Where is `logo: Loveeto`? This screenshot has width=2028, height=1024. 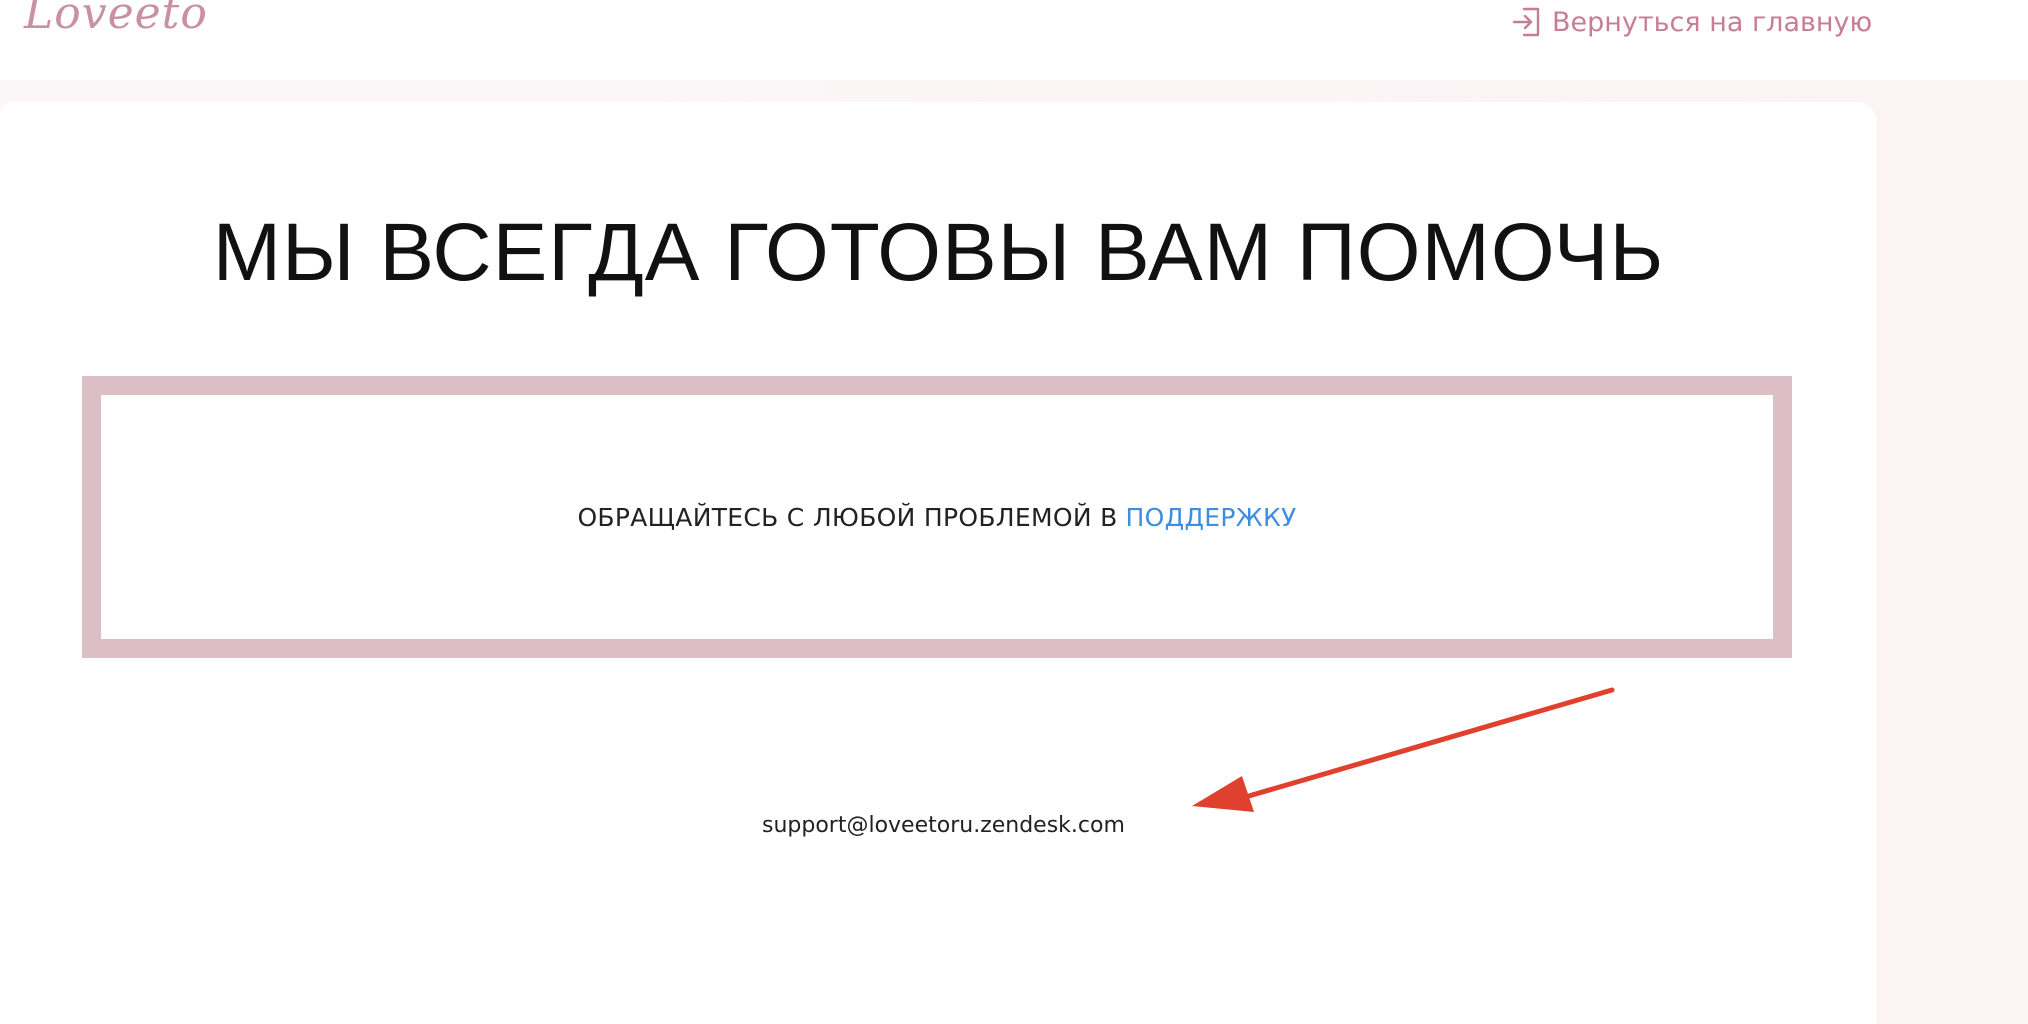
logo: Loveeto is located at coordinates (116, 18).